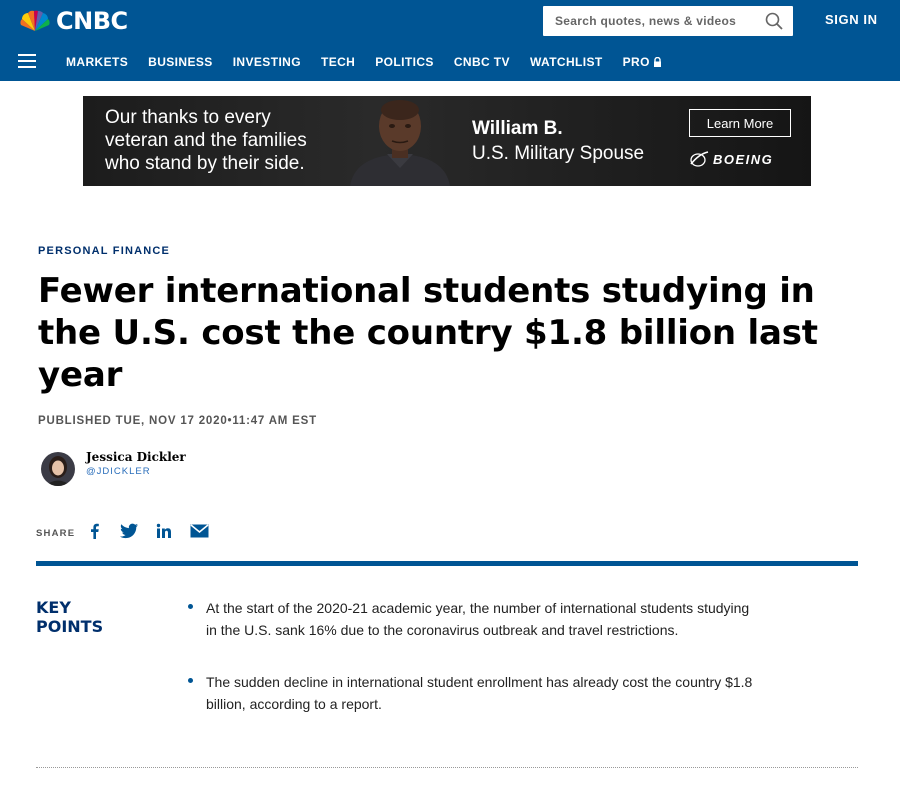  Describe the element at coordinates (447, 767) in the screenshot. I see `dotted-divider` at that location.